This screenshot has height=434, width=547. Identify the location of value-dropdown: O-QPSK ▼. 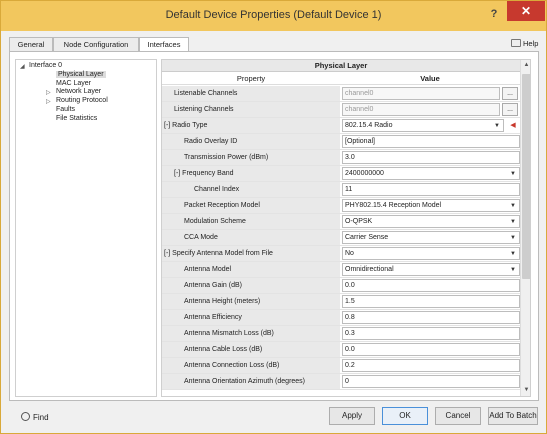
(431, 221).